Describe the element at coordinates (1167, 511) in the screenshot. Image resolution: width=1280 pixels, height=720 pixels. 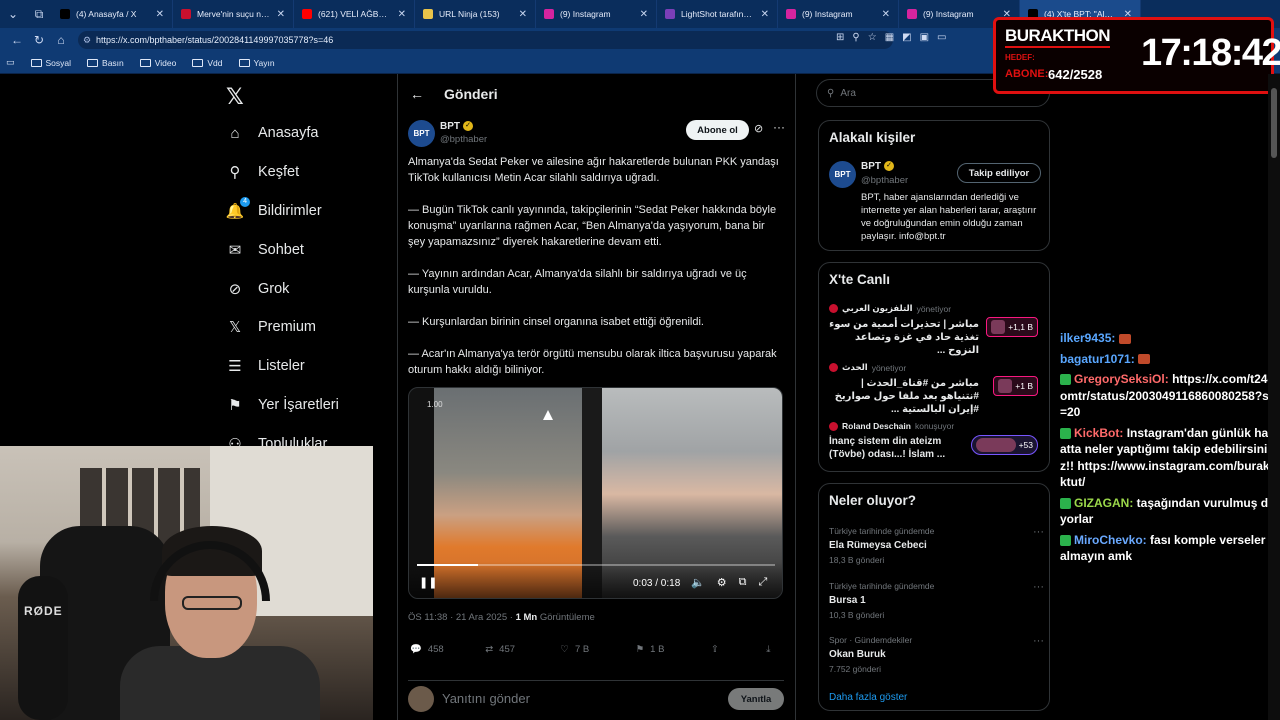
I see `chat-message: GIZAGAN: taşağından vurulmuş diyorlar` at that location.